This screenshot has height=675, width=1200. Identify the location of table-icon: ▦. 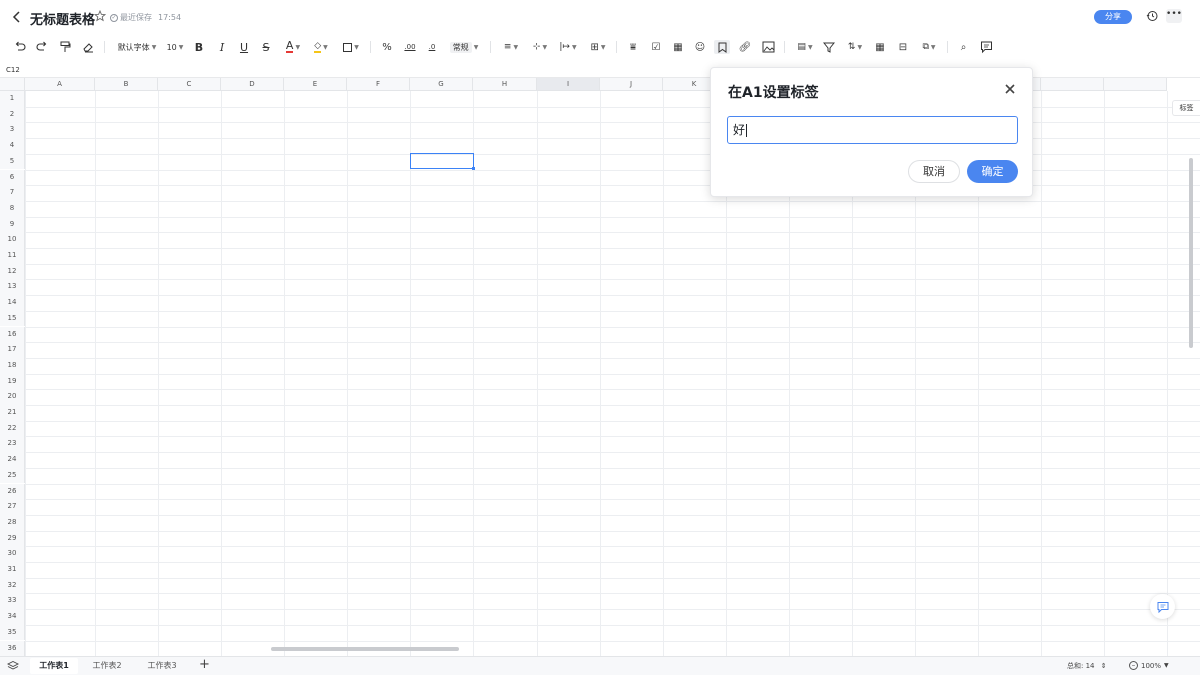
(880, 47).